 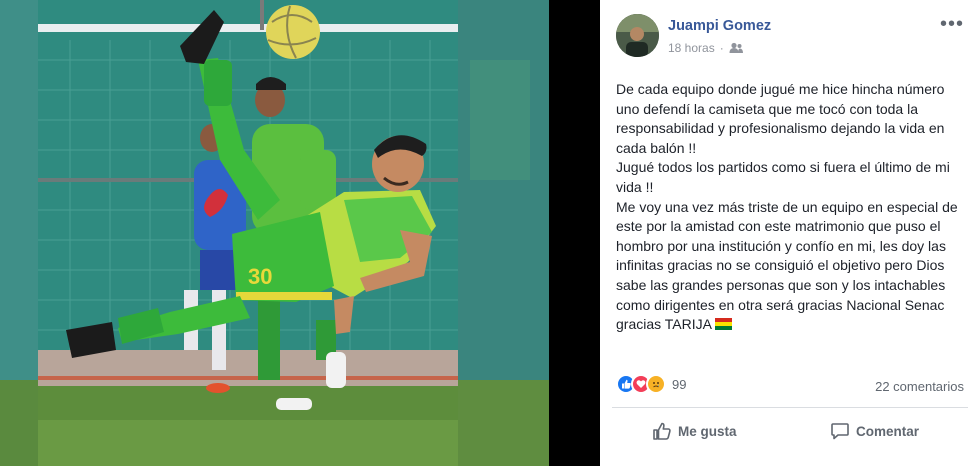 I want to click on avatar-image, so click(x=637, y=35).